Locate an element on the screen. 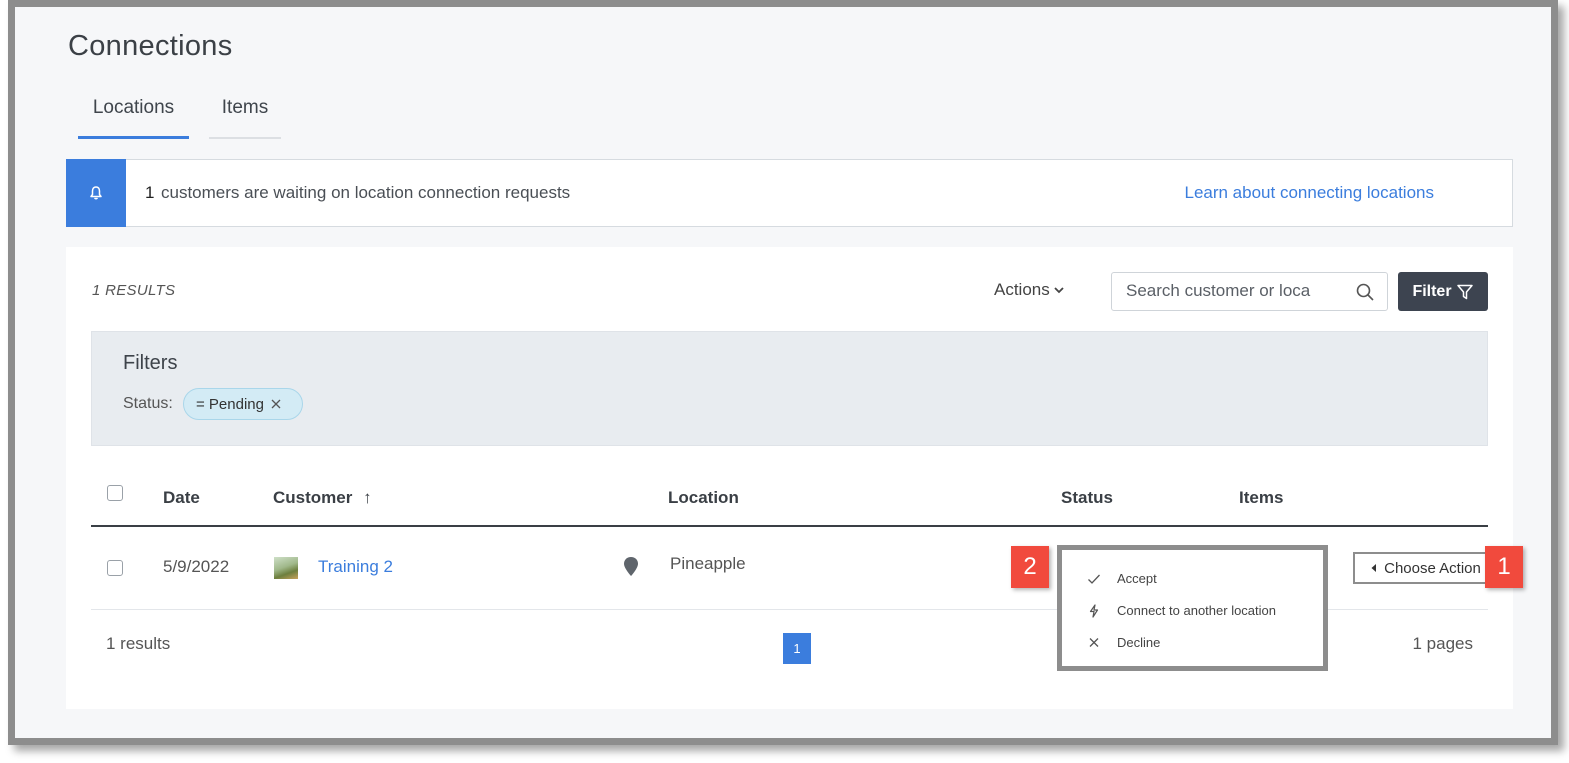 Image resolution: width=1569 pixels, height=763 pixels. menu-item-decline: Decline is located at coordinates (1123, 642).